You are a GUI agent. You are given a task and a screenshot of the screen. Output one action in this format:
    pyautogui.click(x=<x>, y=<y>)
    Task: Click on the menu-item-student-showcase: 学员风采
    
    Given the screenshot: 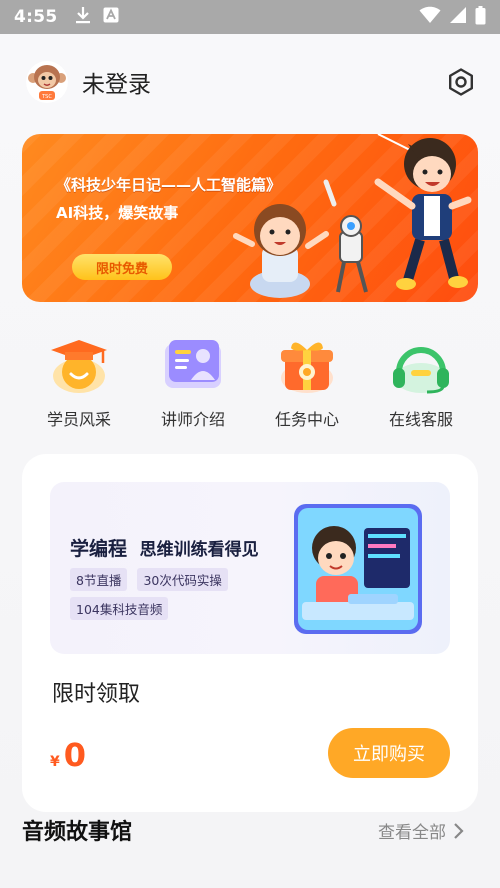 What is the action you would take?
    pyautogui.click(x=79, y=382)
    